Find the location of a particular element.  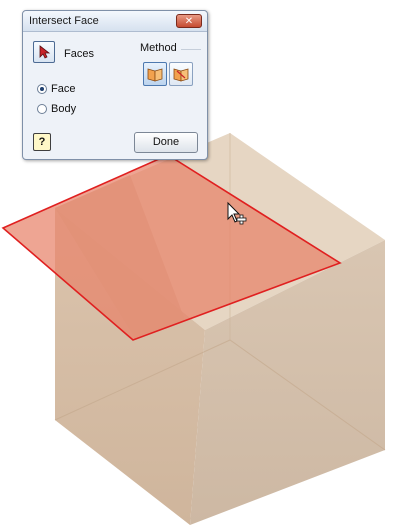

radio-face-option: Face is located at coordinates (56, 89).